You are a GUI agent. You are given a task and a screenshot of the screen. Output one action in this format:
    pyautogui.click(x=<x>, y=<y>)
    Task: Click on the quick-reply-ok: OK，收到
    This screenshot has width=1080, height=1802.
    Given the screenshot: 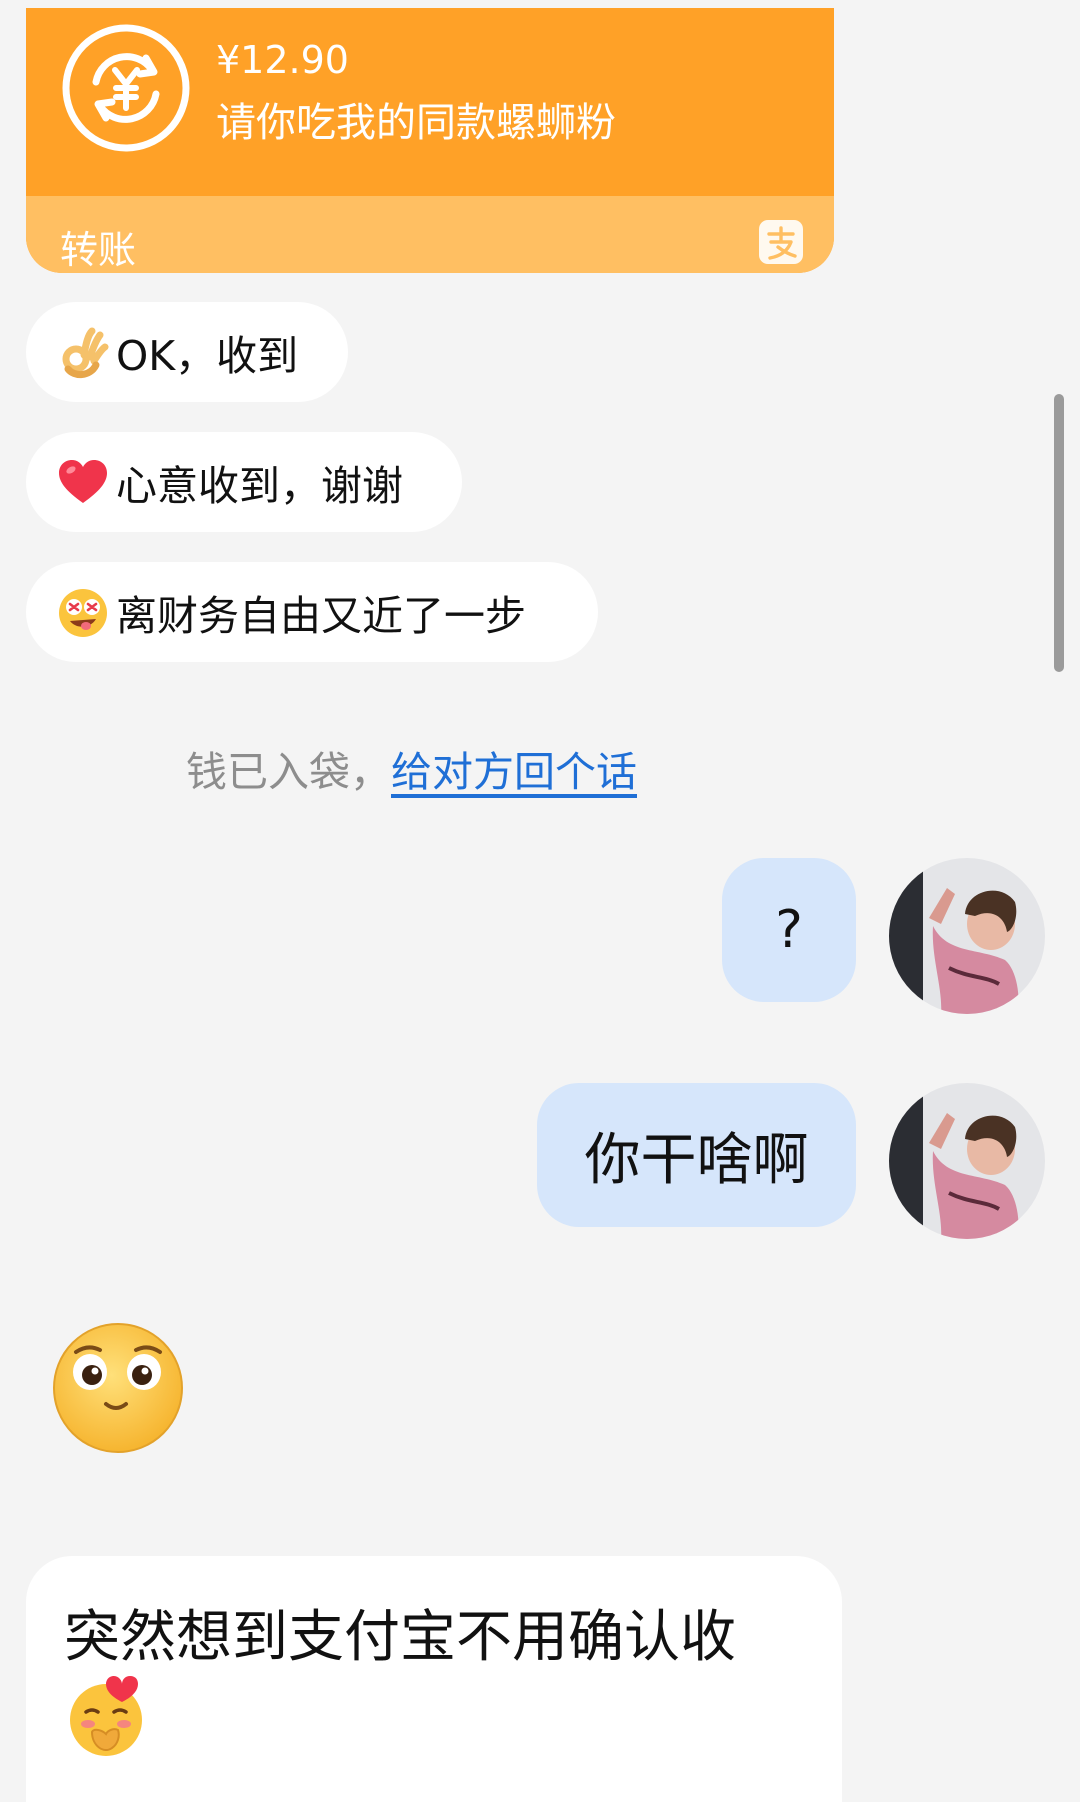 What is the action you would take?
    pyautogui.click(x=187, y=352)
    